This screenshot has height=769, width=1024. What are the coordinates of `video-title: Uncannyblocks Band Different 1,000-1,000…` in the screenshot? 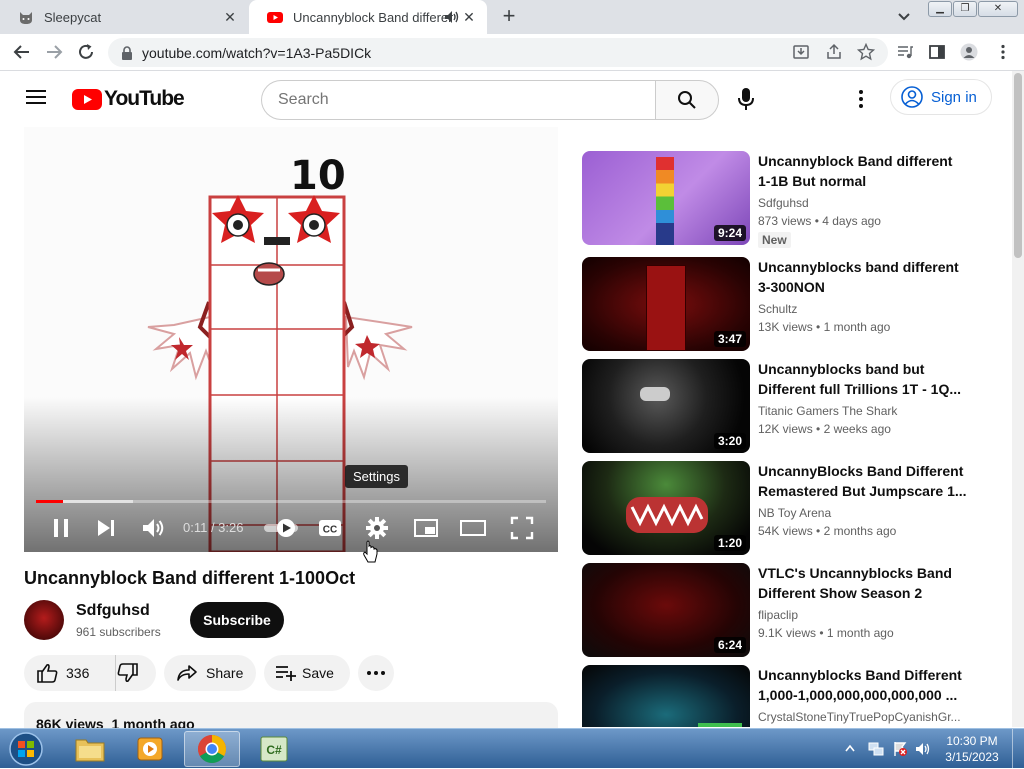 It's located at (863, 685).